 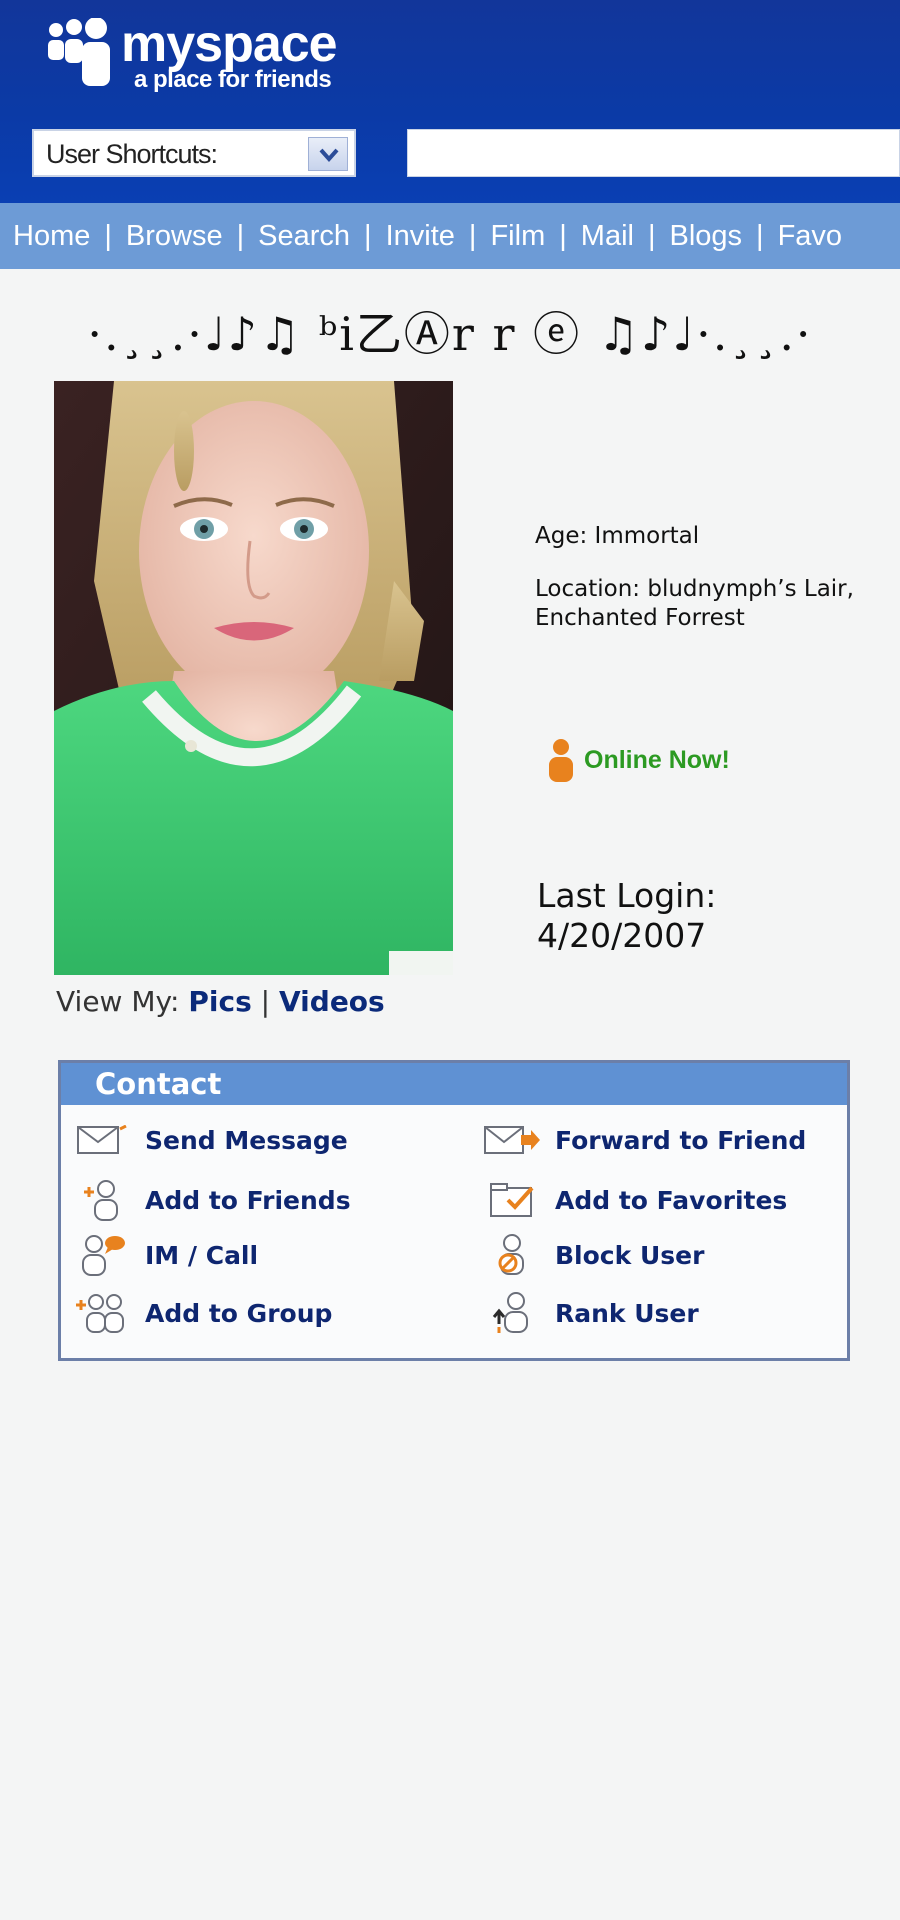 What do you see at coordinates (219, 1001) in the screenshot?
I see `view-pics-link: Pics` at bounding box center [219, 1001].